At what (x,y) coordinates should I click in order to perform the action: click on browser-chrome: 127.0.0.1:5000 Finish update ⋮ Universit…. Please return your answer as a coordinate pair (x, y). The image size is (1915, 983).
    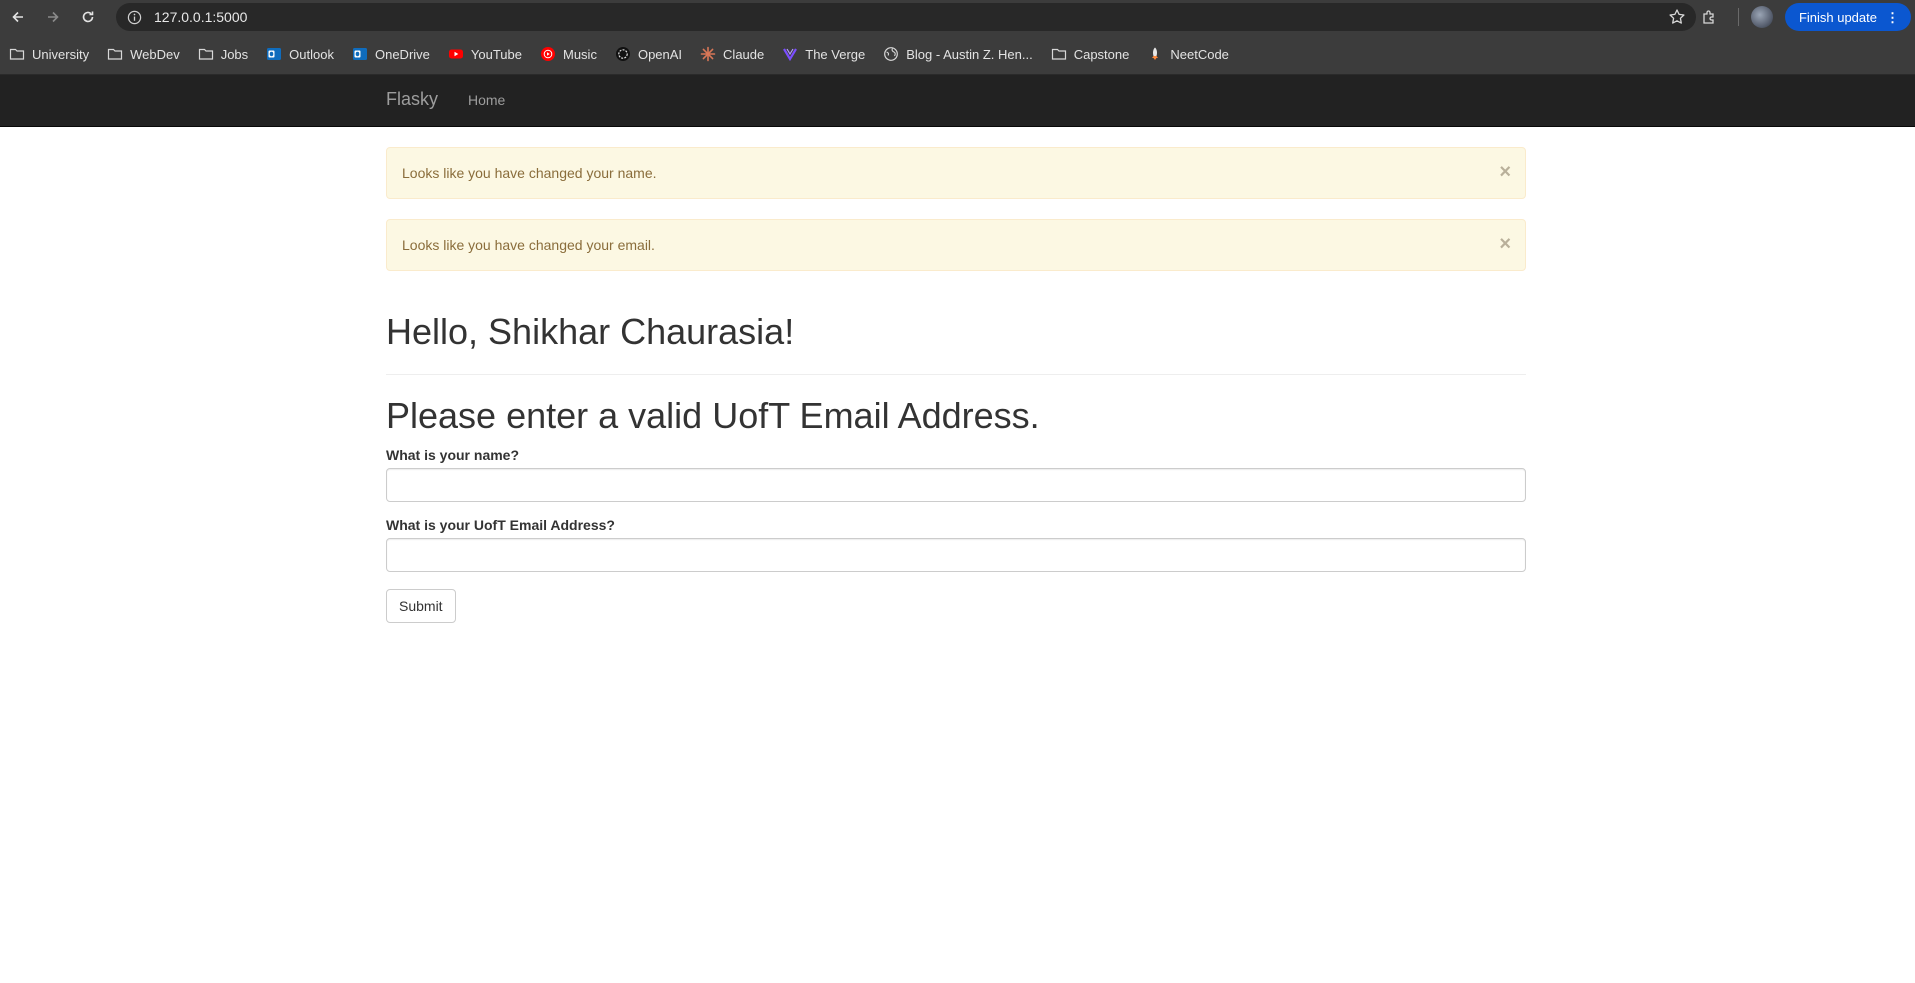
    Looking at the image, I should click on (957, 37).